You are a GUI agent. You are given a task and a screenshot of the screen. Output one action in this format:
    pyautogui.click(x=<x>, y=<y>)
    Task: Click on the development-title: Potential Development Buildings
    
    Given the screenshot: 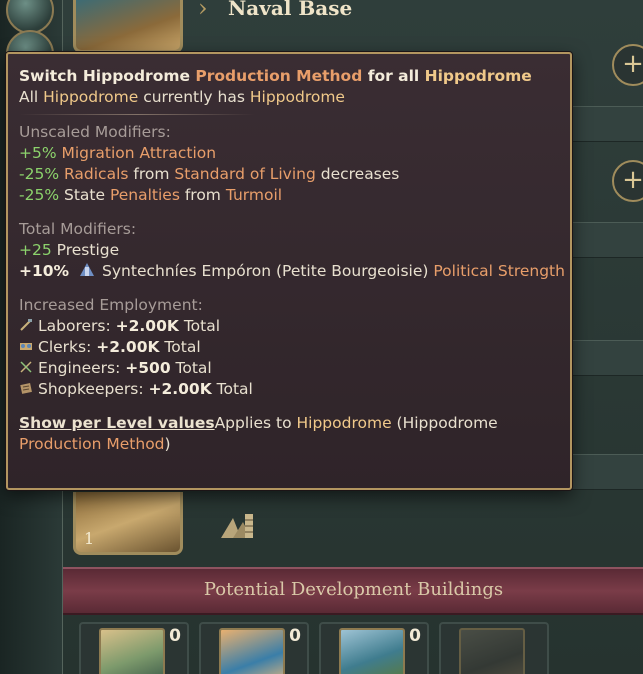 What is the action you would take?
    pyautogui.click(x=353, y=589)
    